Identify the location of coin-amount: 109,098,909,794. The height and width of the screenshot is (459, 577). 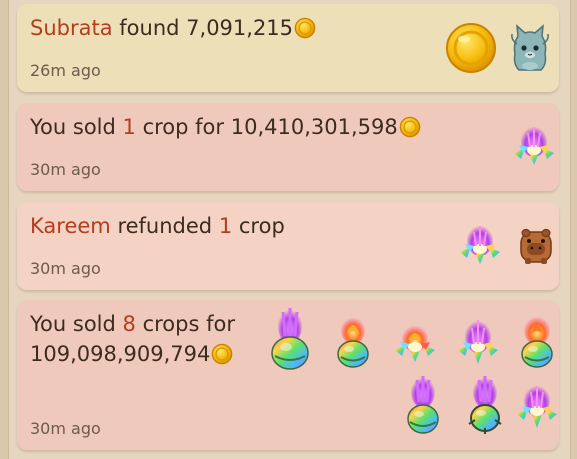
(120, 354).